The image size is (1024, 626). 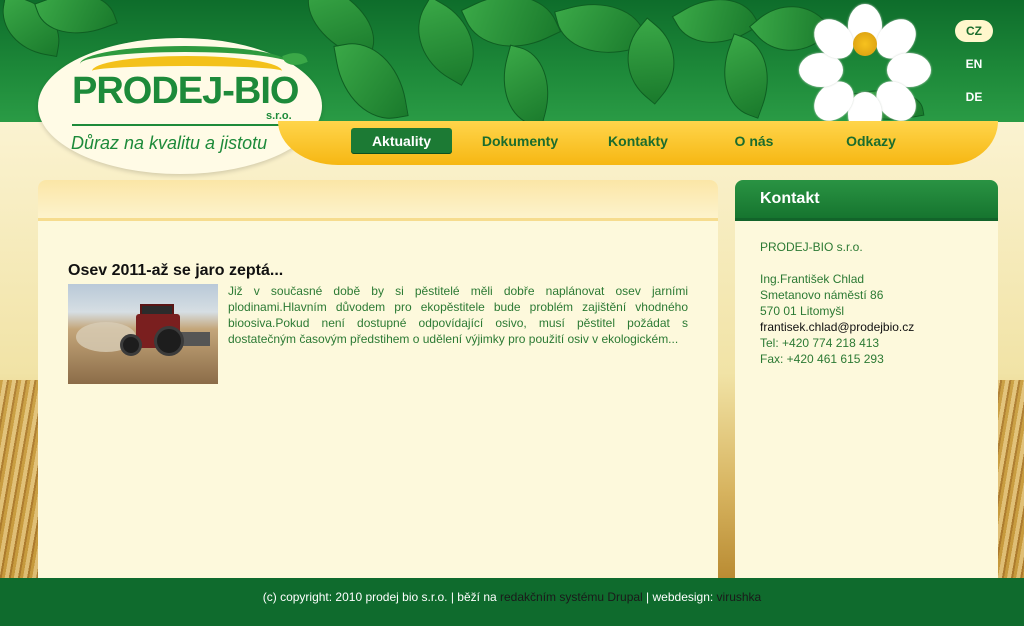 I want to click on language-cz: CZ, so click(x=974, y=31).